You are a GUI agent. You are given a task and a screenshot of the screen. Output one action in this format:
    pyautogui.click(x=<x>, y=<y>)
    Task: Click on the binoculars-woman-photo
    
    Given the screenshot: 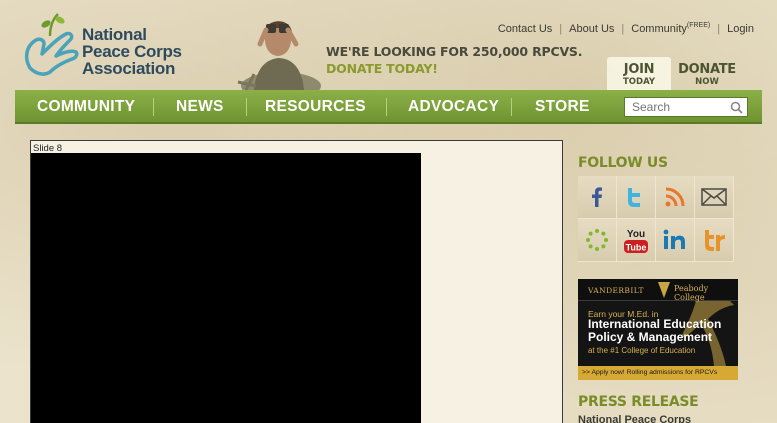 What is the action you would take?
    pyautogui.click(x=279, y=55)
    